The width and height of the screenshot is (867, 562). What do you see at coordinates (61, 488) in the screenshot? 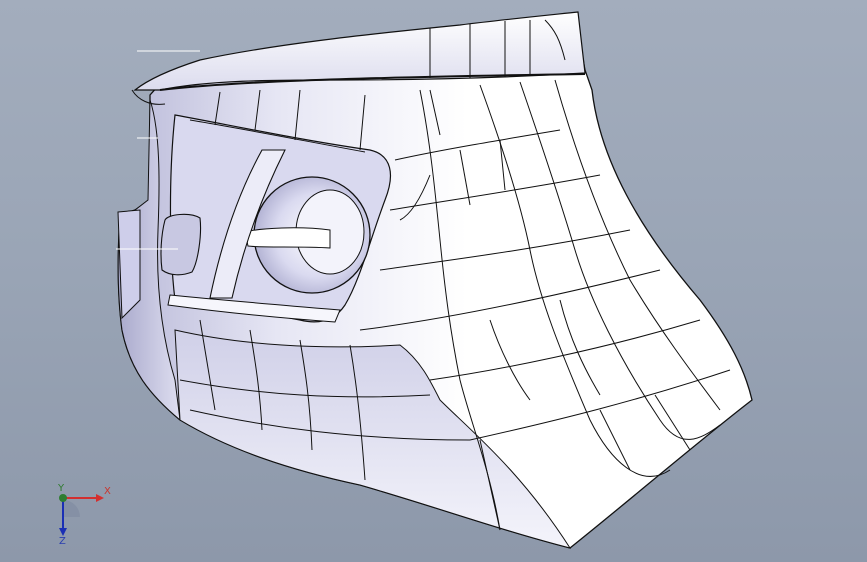
I see `y-axis-label: Y` at bounding box center [61, 488].